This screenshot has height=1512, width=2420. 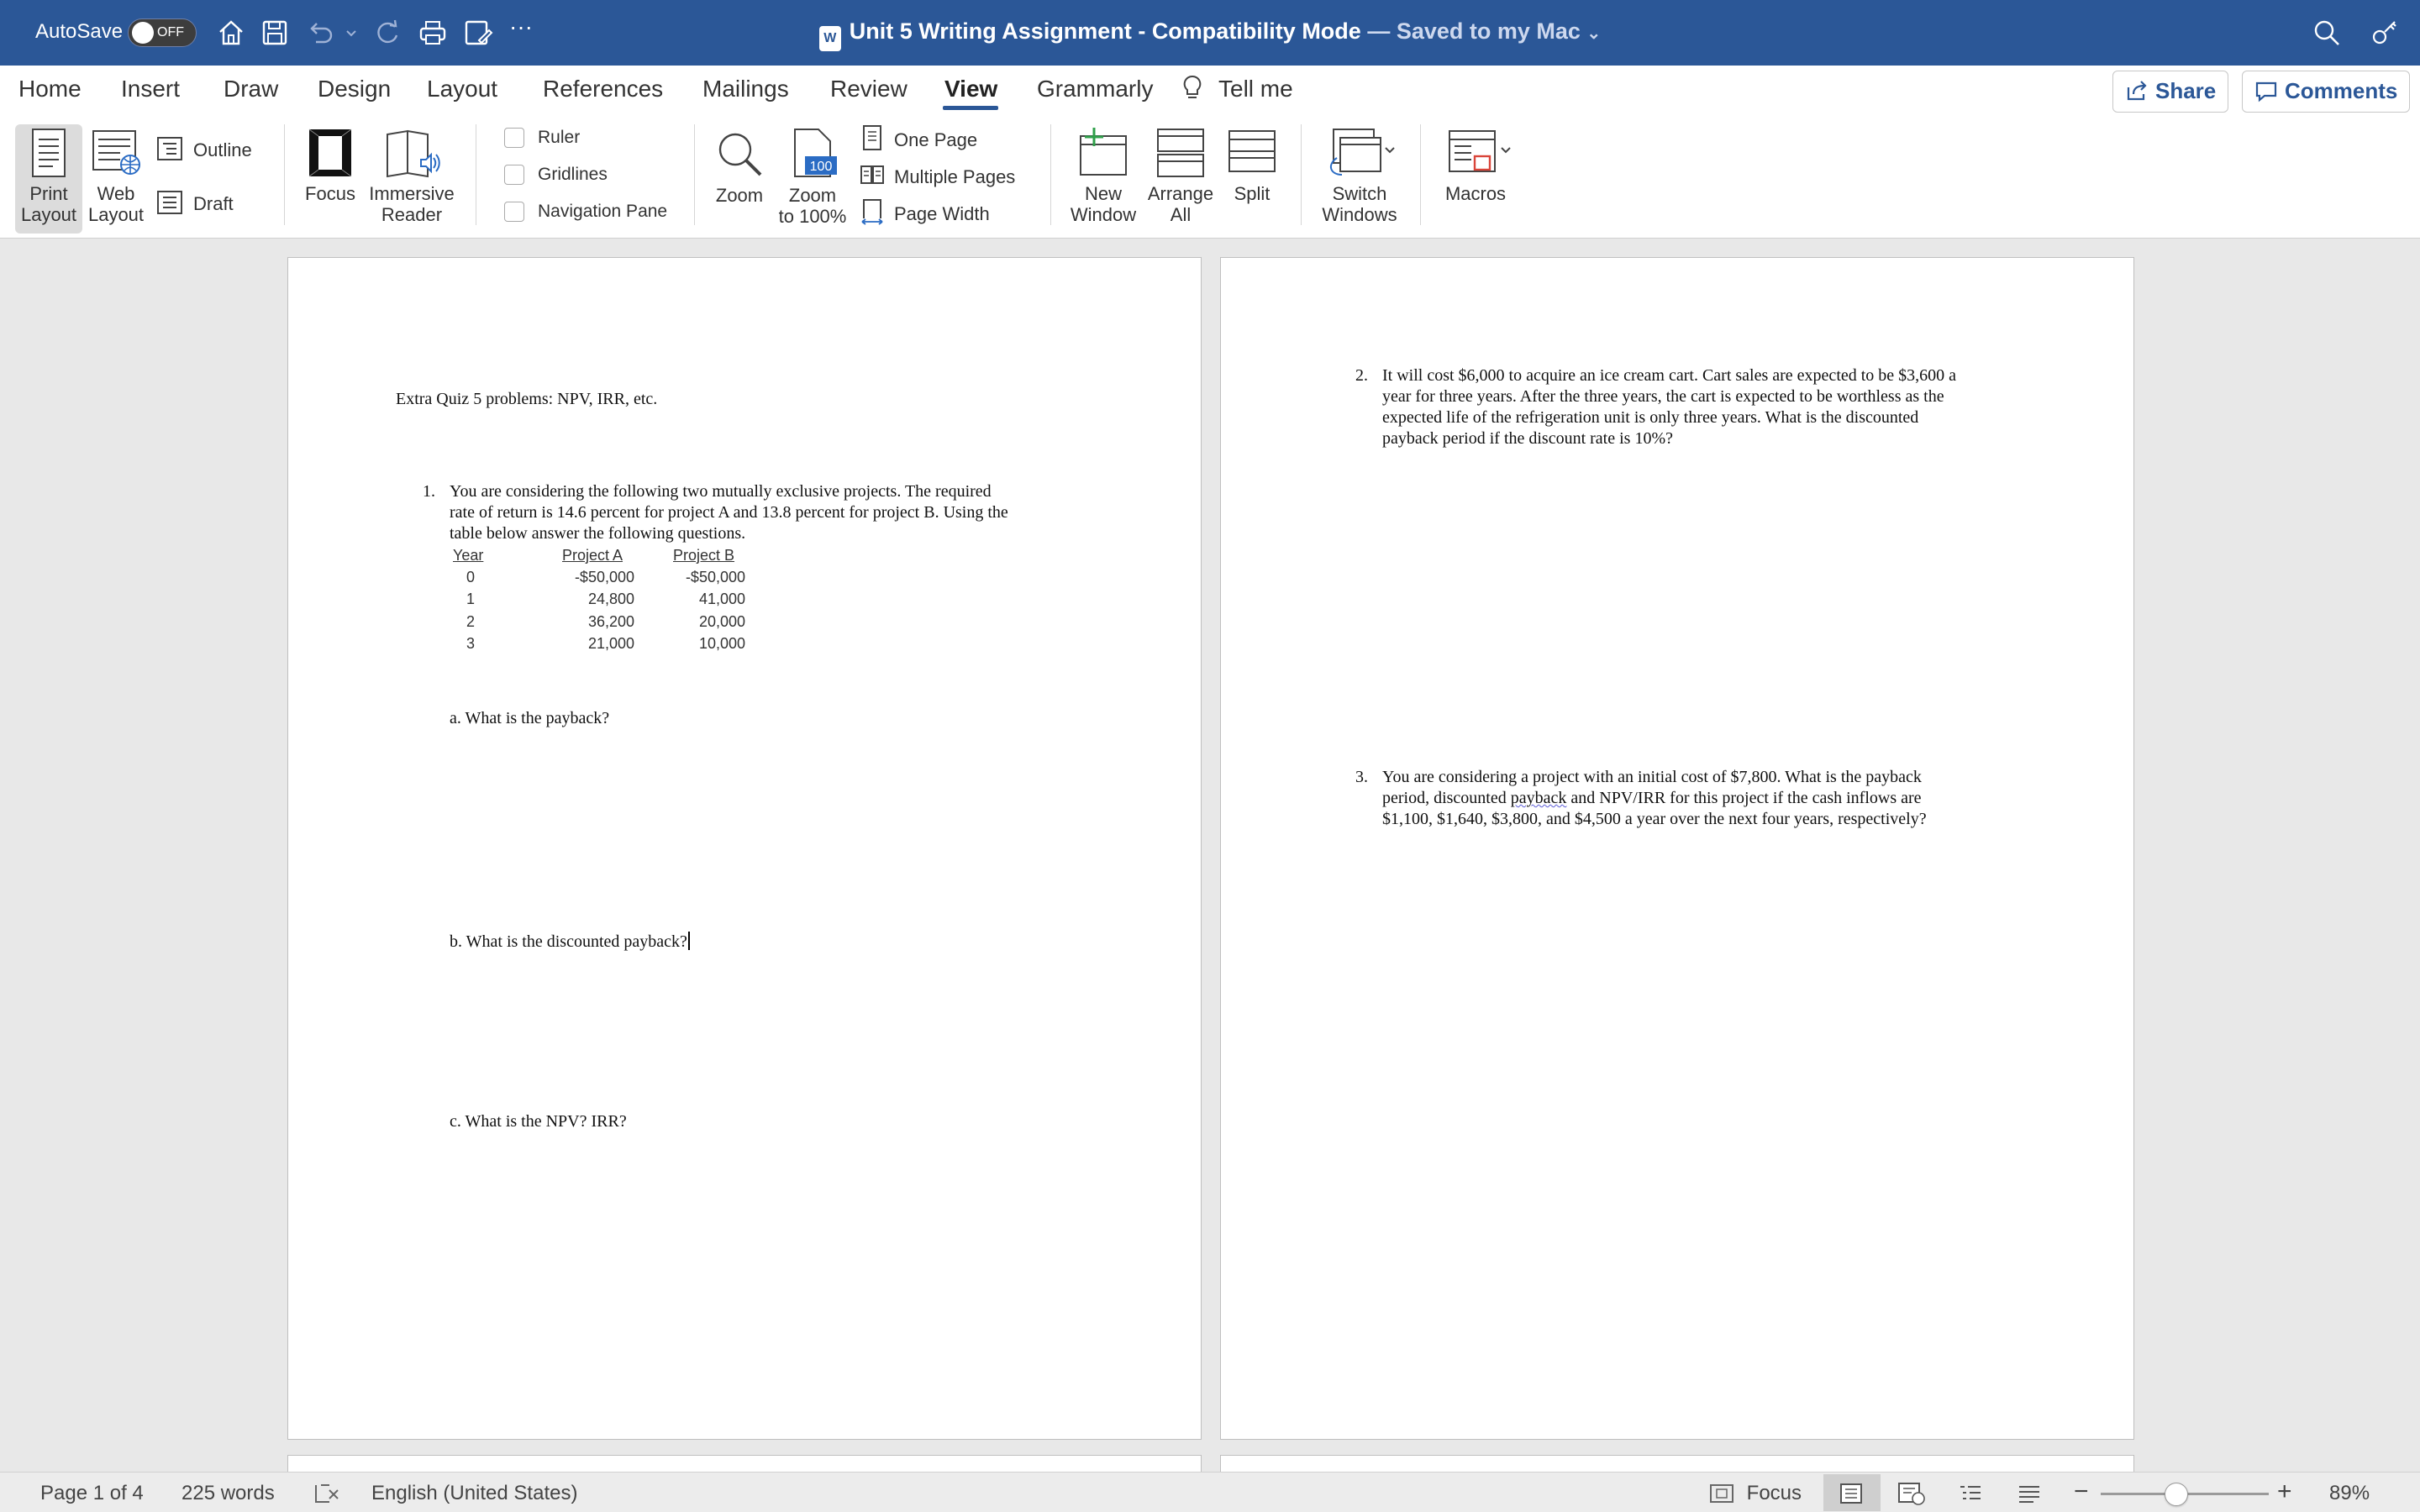 What do you see at coordinates (942, 213) in the screenshot?
I see `page-width-label: Page Width` at bounding box center [942, 213].